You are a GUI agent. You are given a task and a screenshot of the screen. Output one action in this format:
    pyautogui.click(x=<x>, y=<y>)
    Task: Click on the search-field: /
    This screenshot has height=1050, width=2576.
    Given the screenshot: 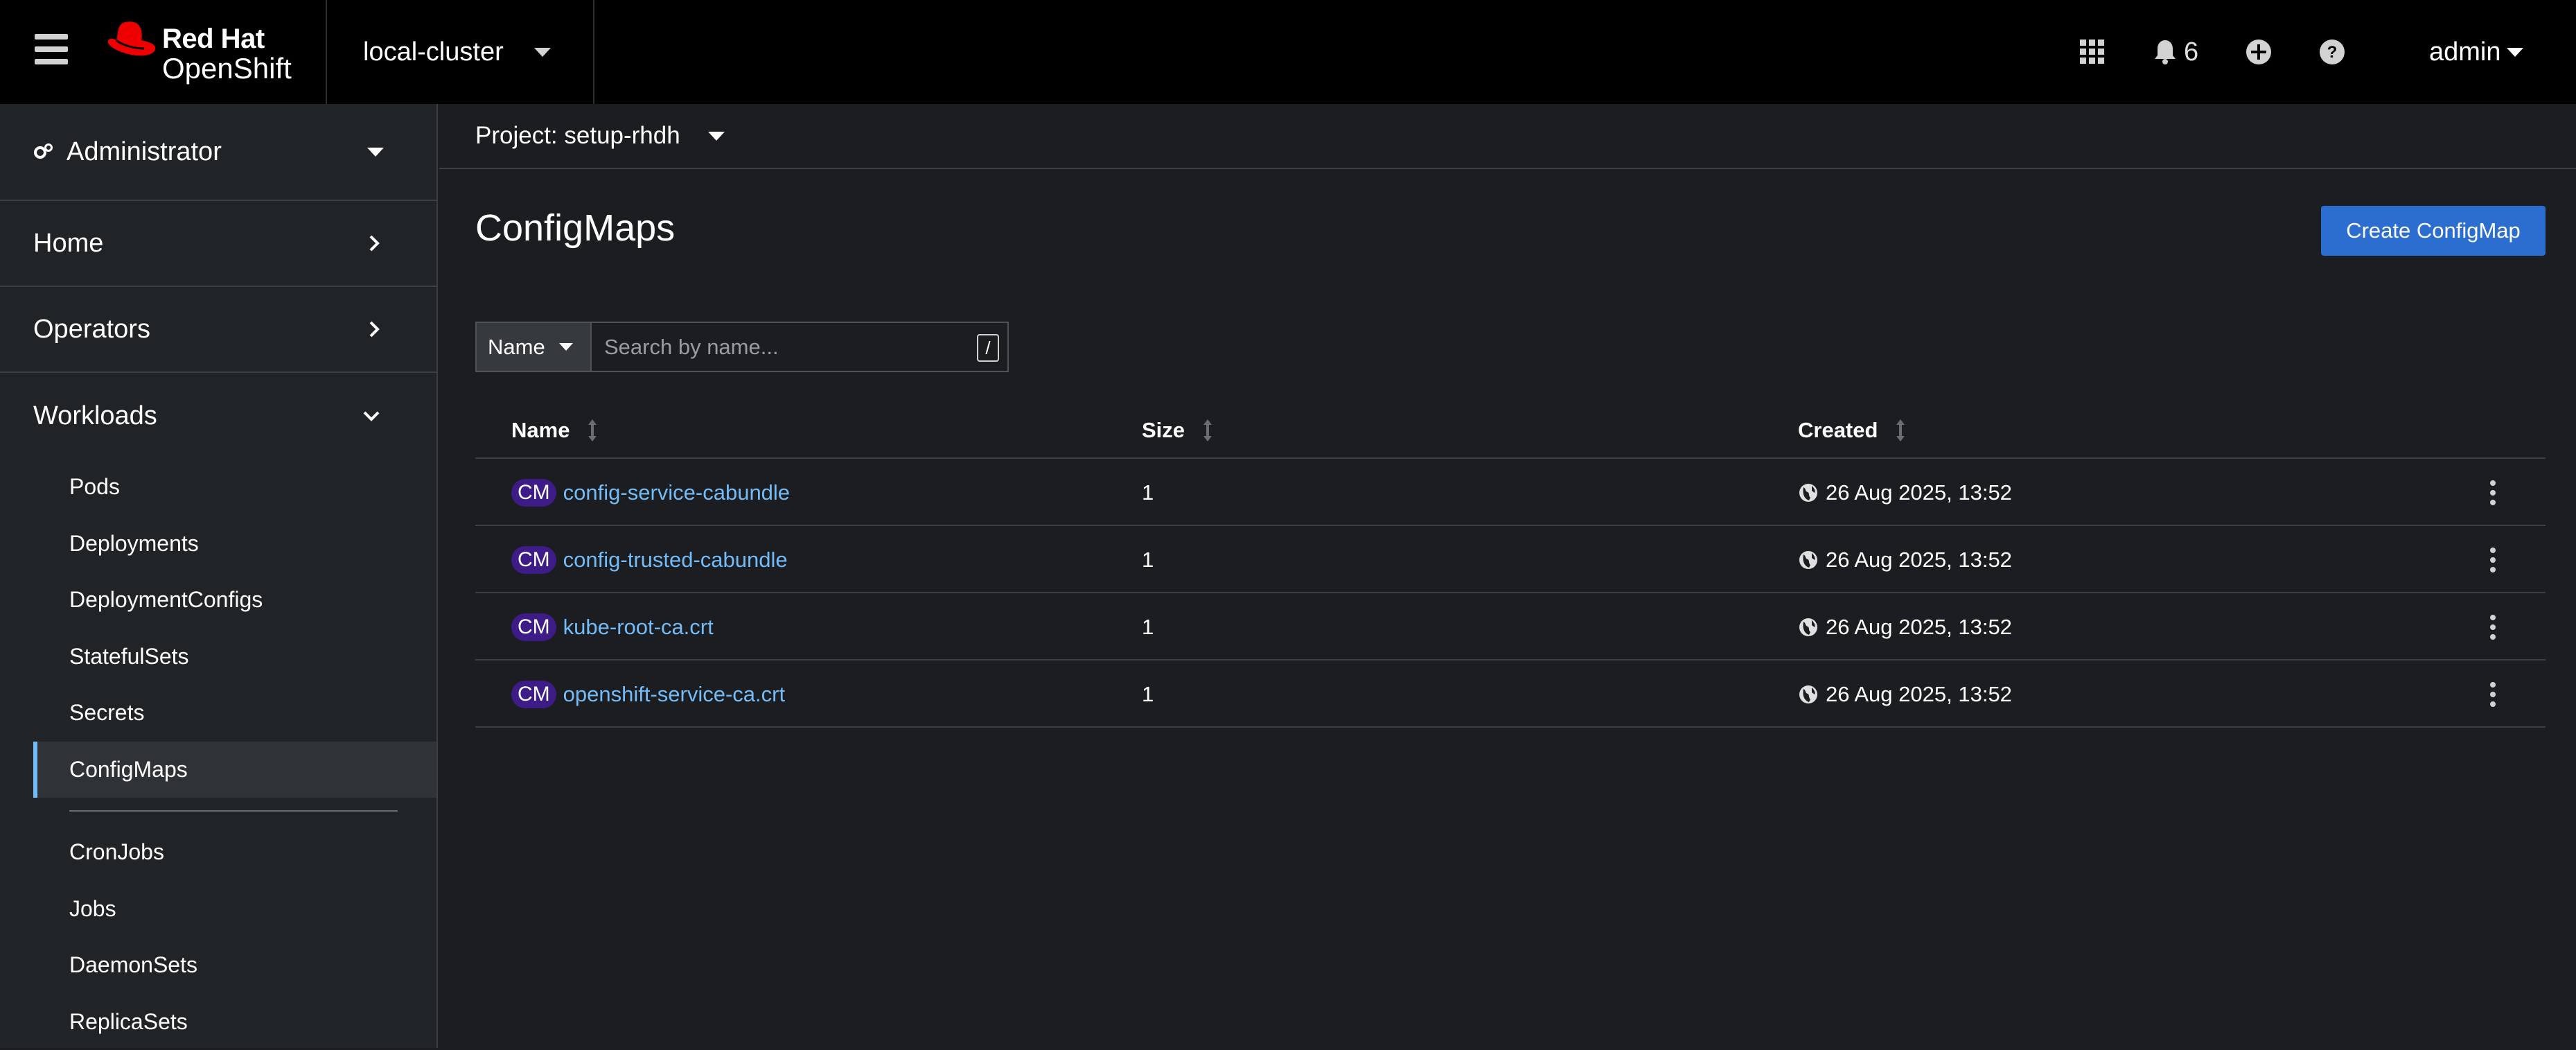 What is the action you would take?
    pyautogui.click(x=801, y=347)
    